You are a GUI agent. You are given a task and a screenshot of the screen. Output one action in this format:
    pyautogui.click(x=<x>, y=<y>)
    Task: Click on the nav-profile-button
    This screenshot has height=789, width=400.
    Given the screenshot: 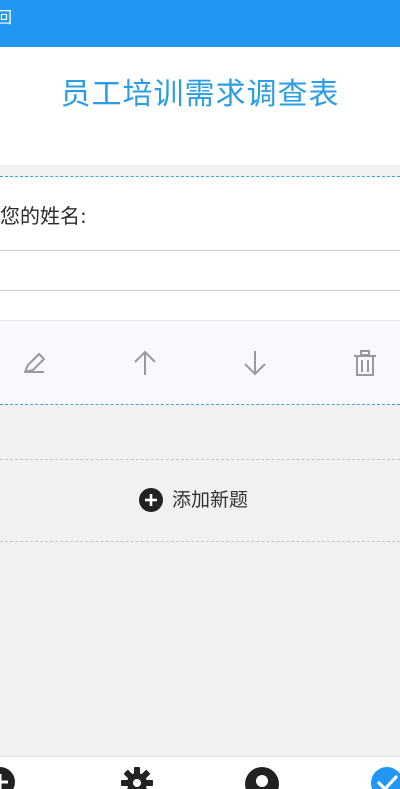 What is the action you would take?
    pyautogui.click(x=262, y=777)
    